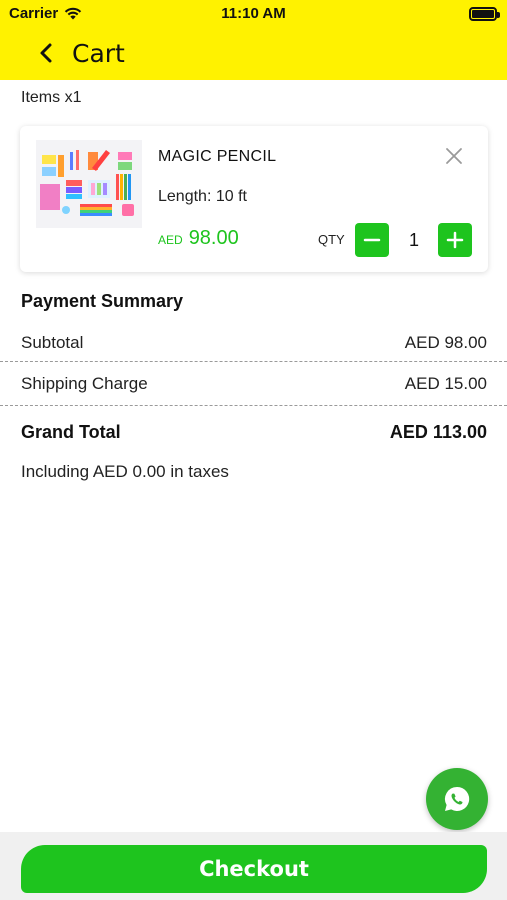 The height and width of the screenshot is (900, 507). I want to click on price-amount: 98.00, so click(213, 238).